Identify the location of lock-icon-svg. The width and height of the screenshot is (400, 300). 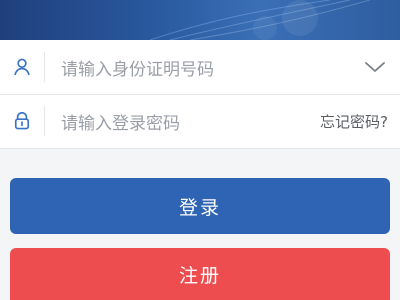
(22, 120).